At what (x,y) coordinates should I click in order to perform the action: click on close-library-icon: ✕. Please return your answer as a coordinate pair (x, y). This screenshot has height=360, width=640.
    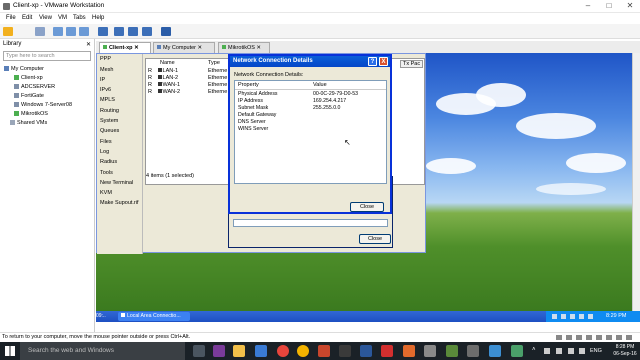
    Looking at the image, I should click on (88, 44).